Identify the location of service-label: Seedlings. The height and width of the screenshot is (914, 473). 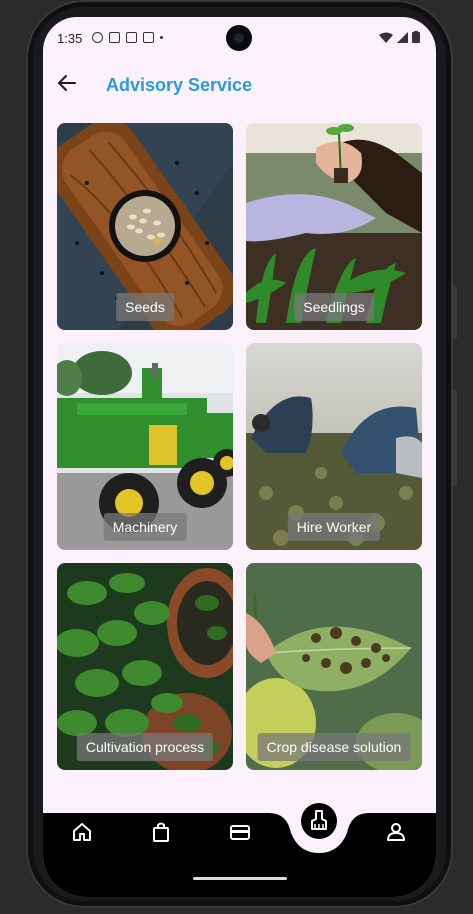
(334, 307).